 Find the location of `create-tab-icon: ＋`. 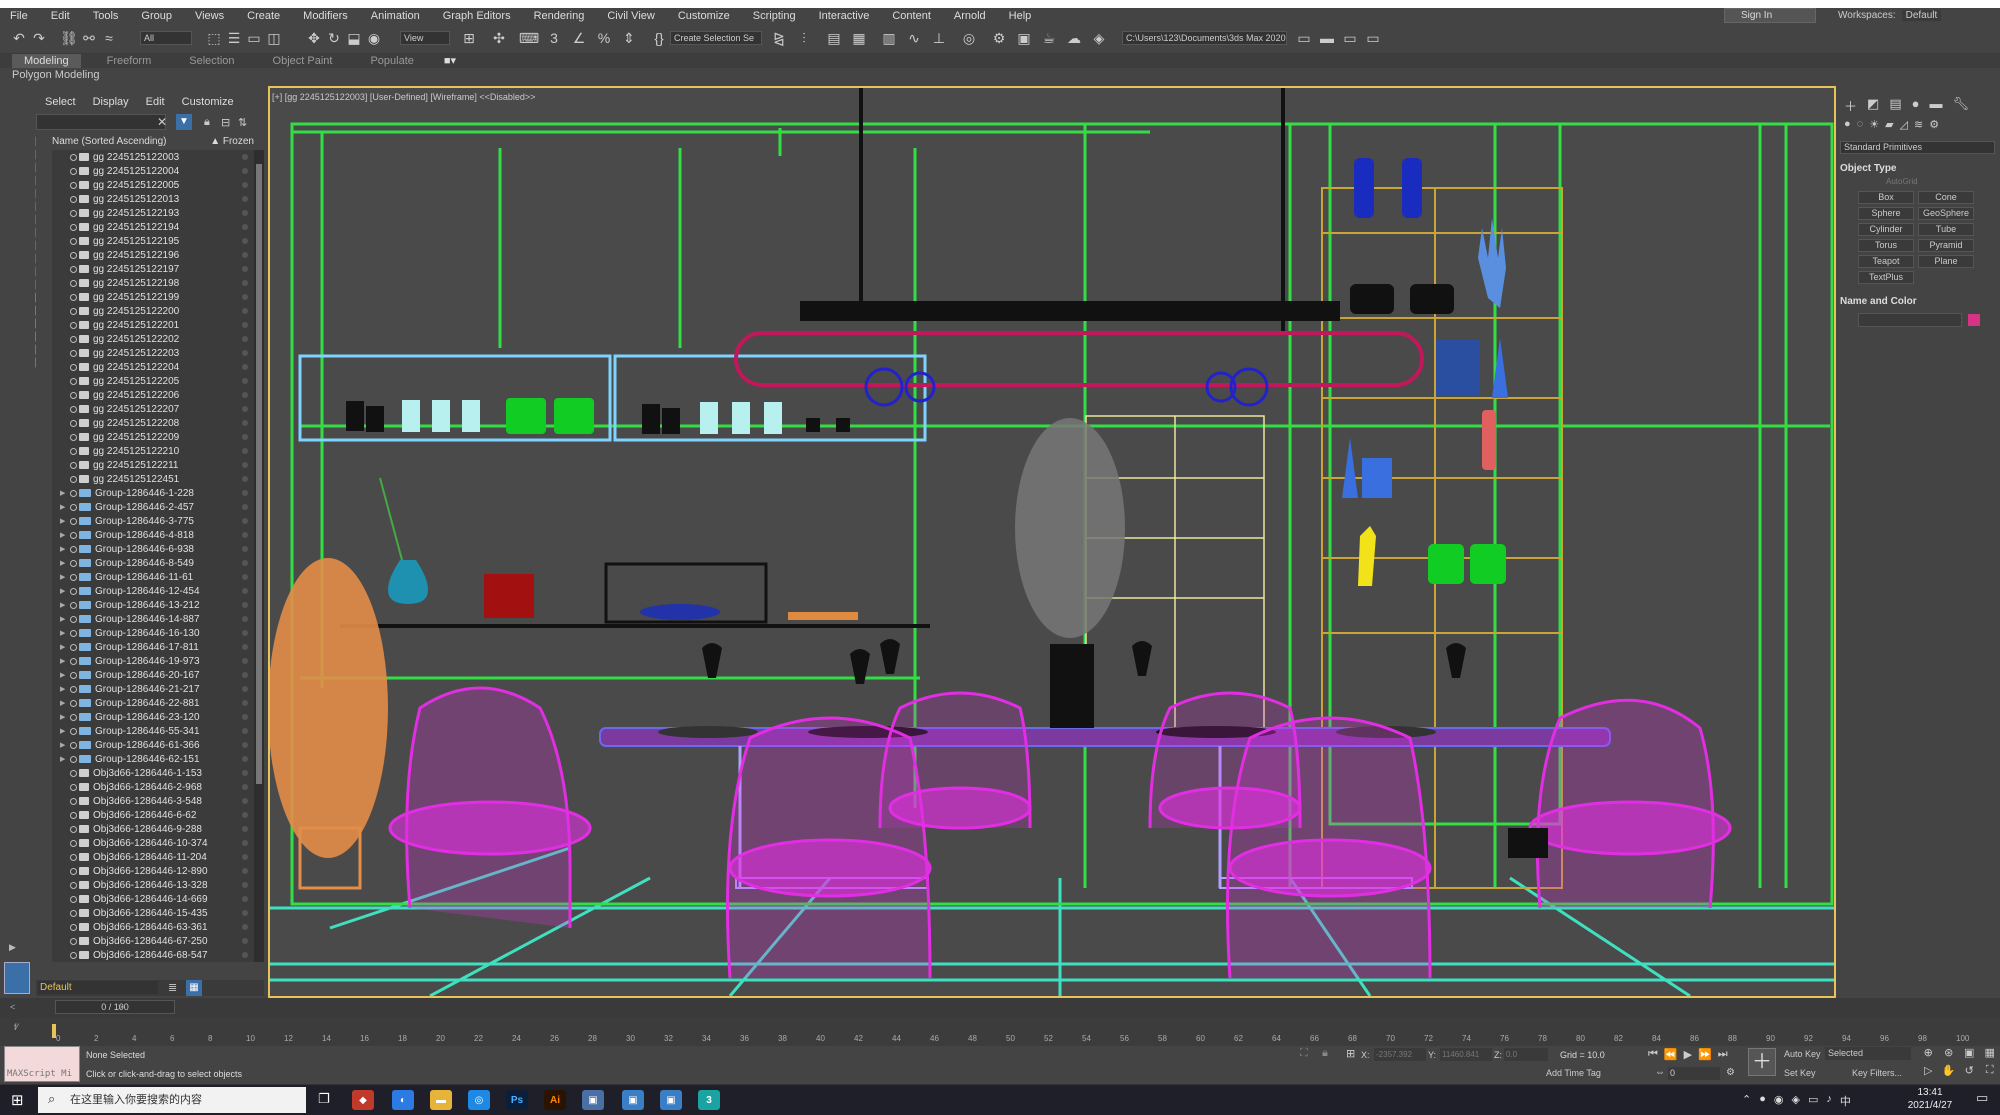

create-tab-icon: ＋ is located at coordinates (1850, 105).